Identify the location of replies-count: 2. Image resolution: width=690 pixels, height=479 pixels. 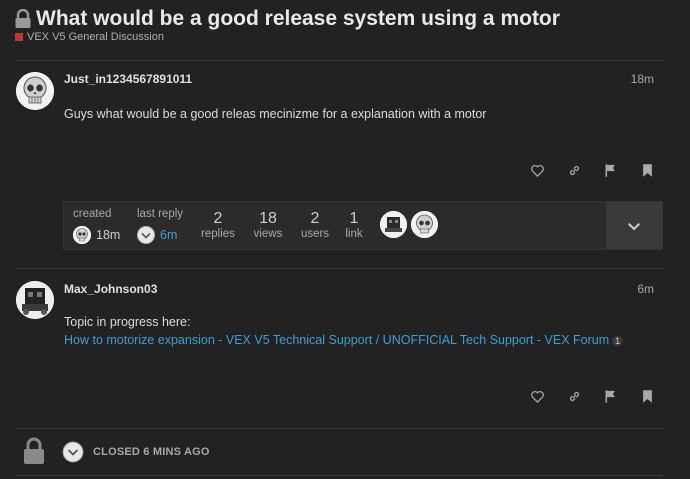
(218, 218).